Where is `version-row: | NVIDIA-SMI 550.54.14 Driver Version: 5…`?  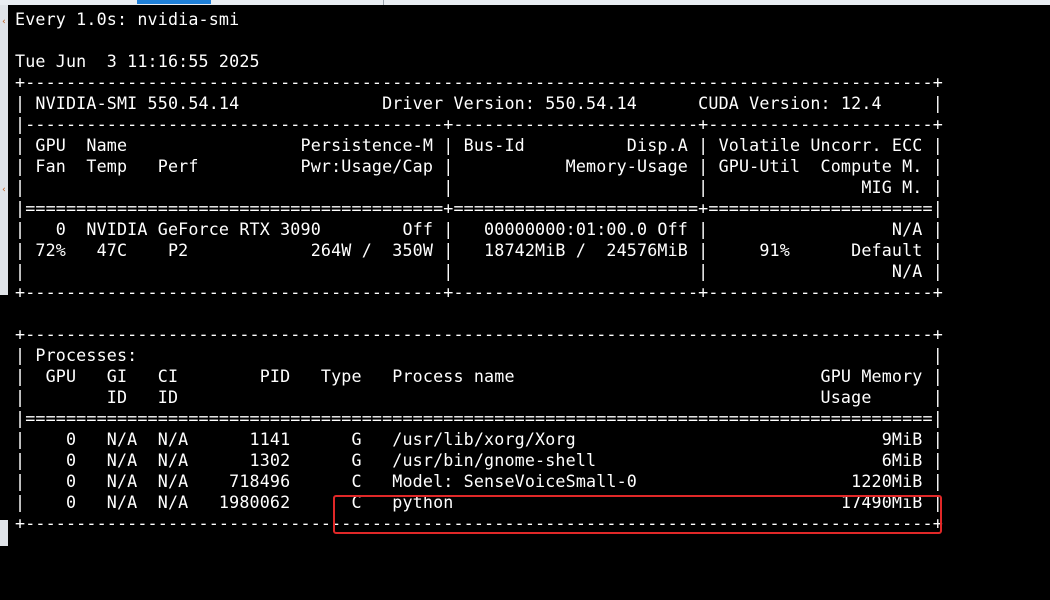 version-row: | NVIDIA-SMI 550.54.14 Driver Version: 5… is located at coordinates (479, 103).